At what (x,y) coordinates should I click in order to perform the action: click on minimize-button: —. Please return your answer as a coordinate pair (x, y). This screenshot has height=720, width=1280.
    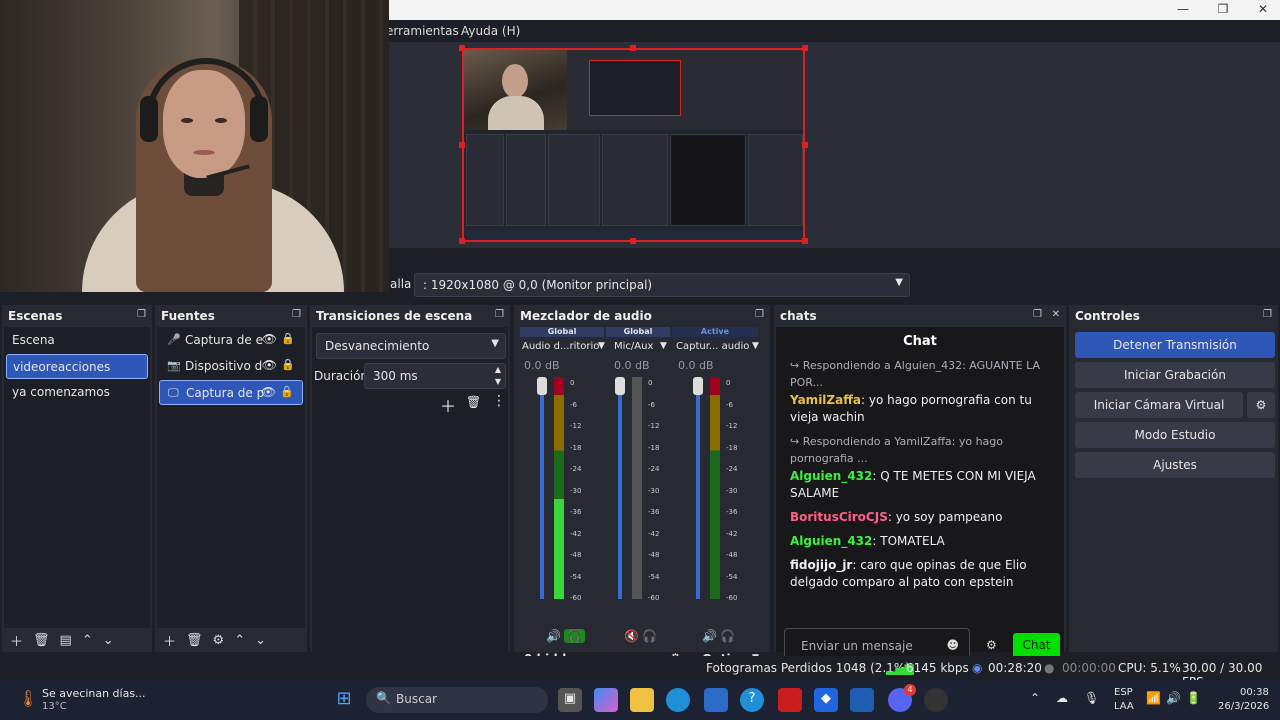
    Looking at the image, I should click on (1183, 9).